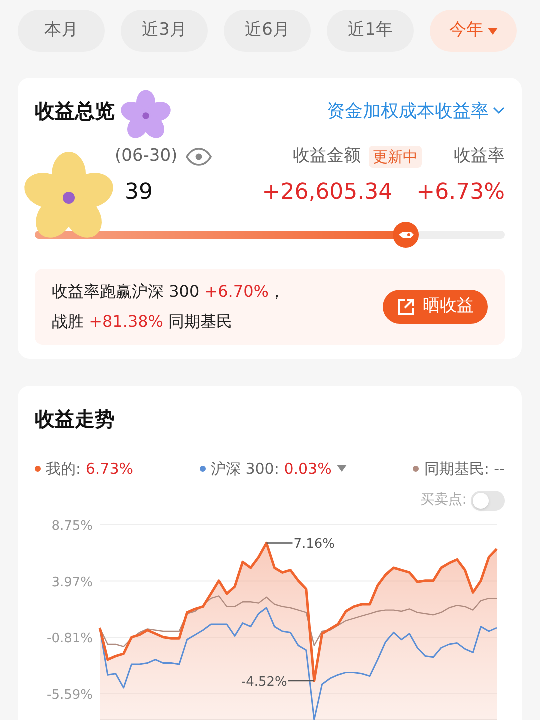 The width and height of the screenshot is (540, 720). Describe the element at coordinates (327, 192) in the screenshot. I see `profit-value: +26,605.34` at that location.